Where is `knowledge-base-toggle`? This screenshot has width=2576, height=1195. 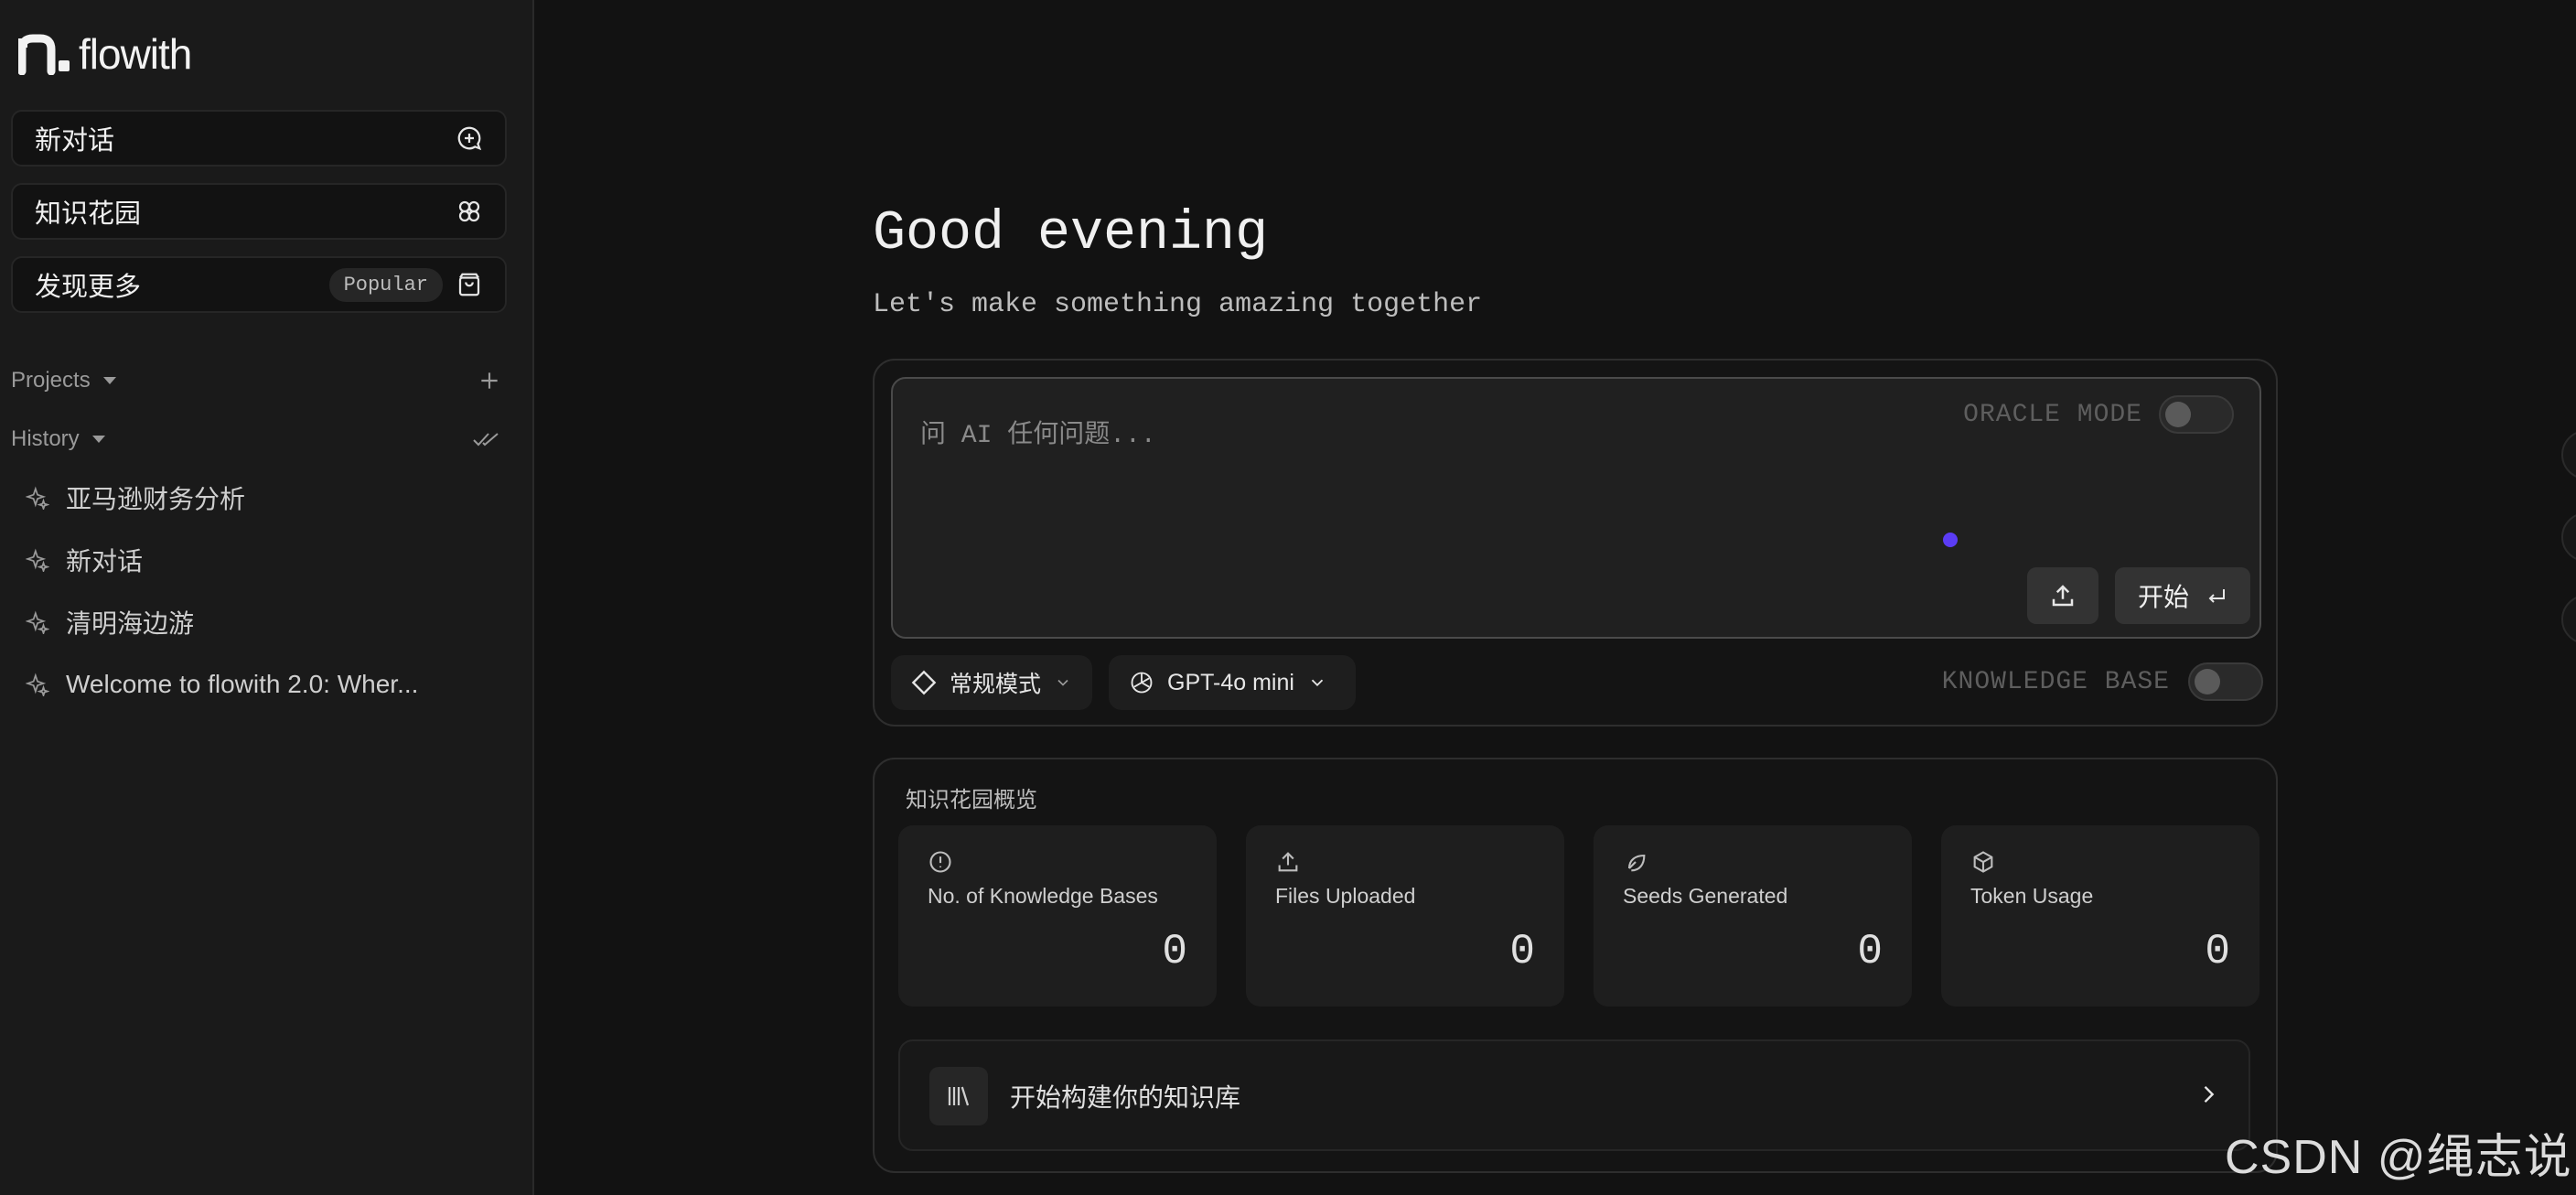 knowledge-base-toggle is located at coordinates (2226, 681).